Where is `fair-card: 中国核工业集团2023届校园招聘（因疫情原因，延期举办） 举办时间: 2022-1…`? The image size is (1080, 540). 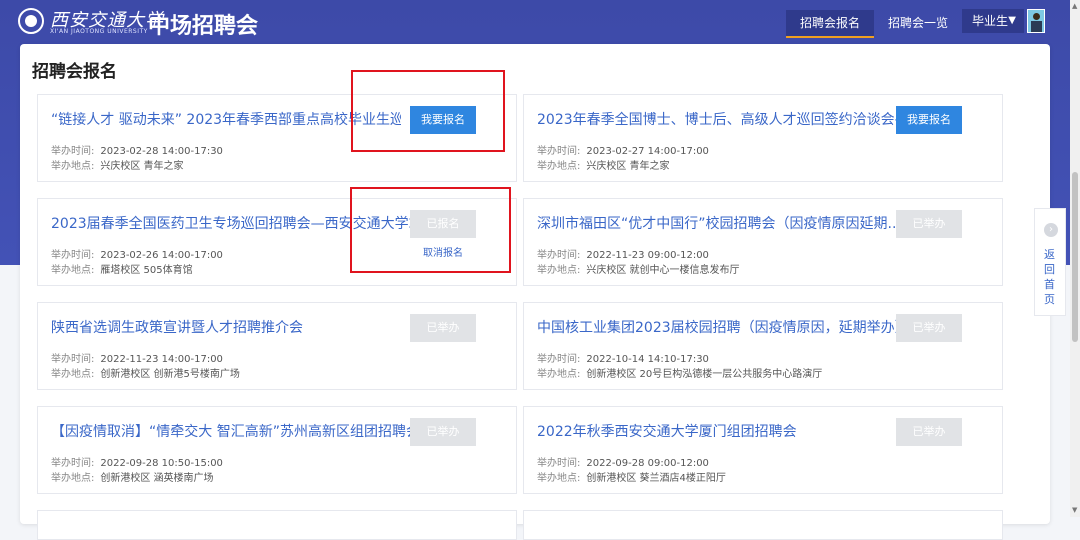 fair-card: 中国核工业集团2023届校园招聘（因疫情原因，延期举办） 举办时间: 2022-1… is located at coordinates (763, 346).